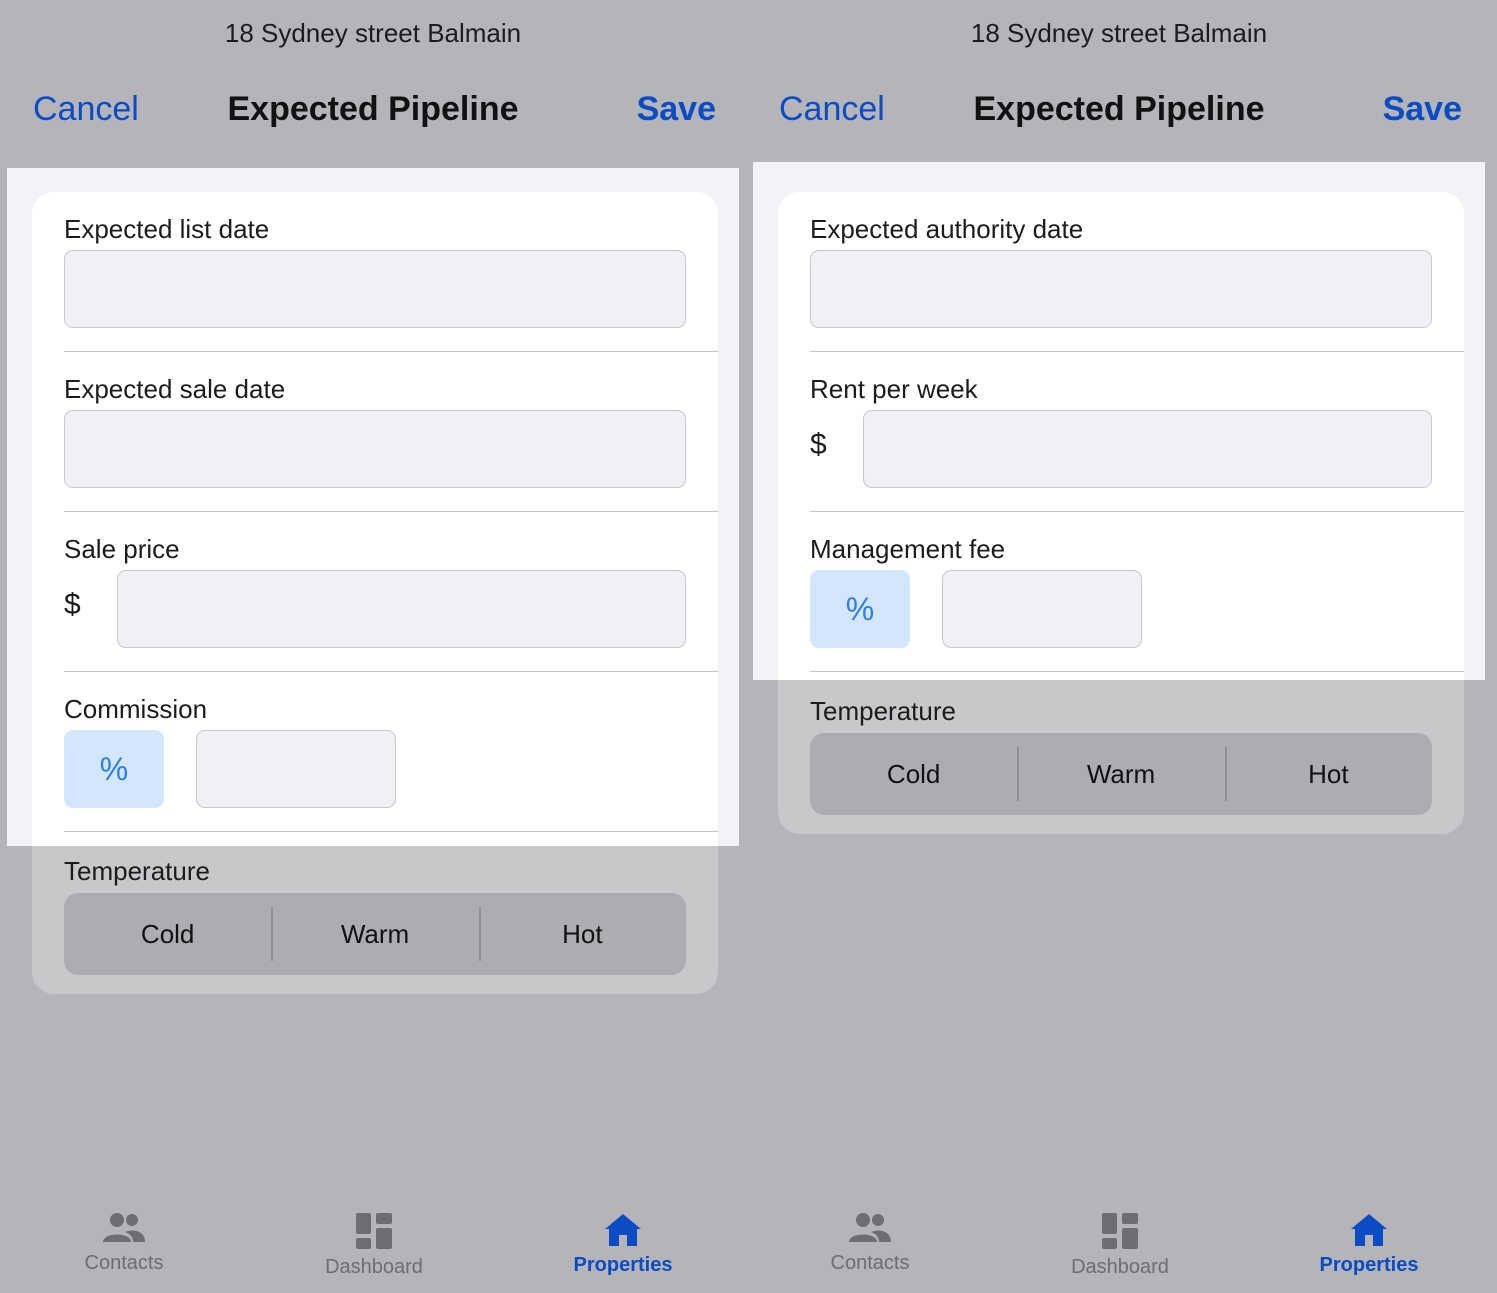 This screenshot has height=1293, width=1497. I want to click on management-fee-input, so click(1042, 609).